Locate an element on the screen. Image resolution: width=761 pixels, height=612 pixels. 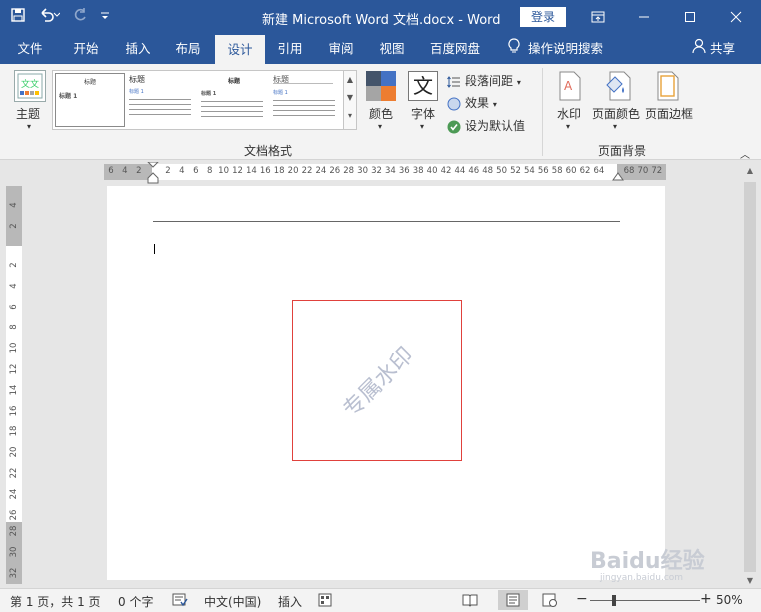
tab-references: 引用 is located at coordinates (290, 49).